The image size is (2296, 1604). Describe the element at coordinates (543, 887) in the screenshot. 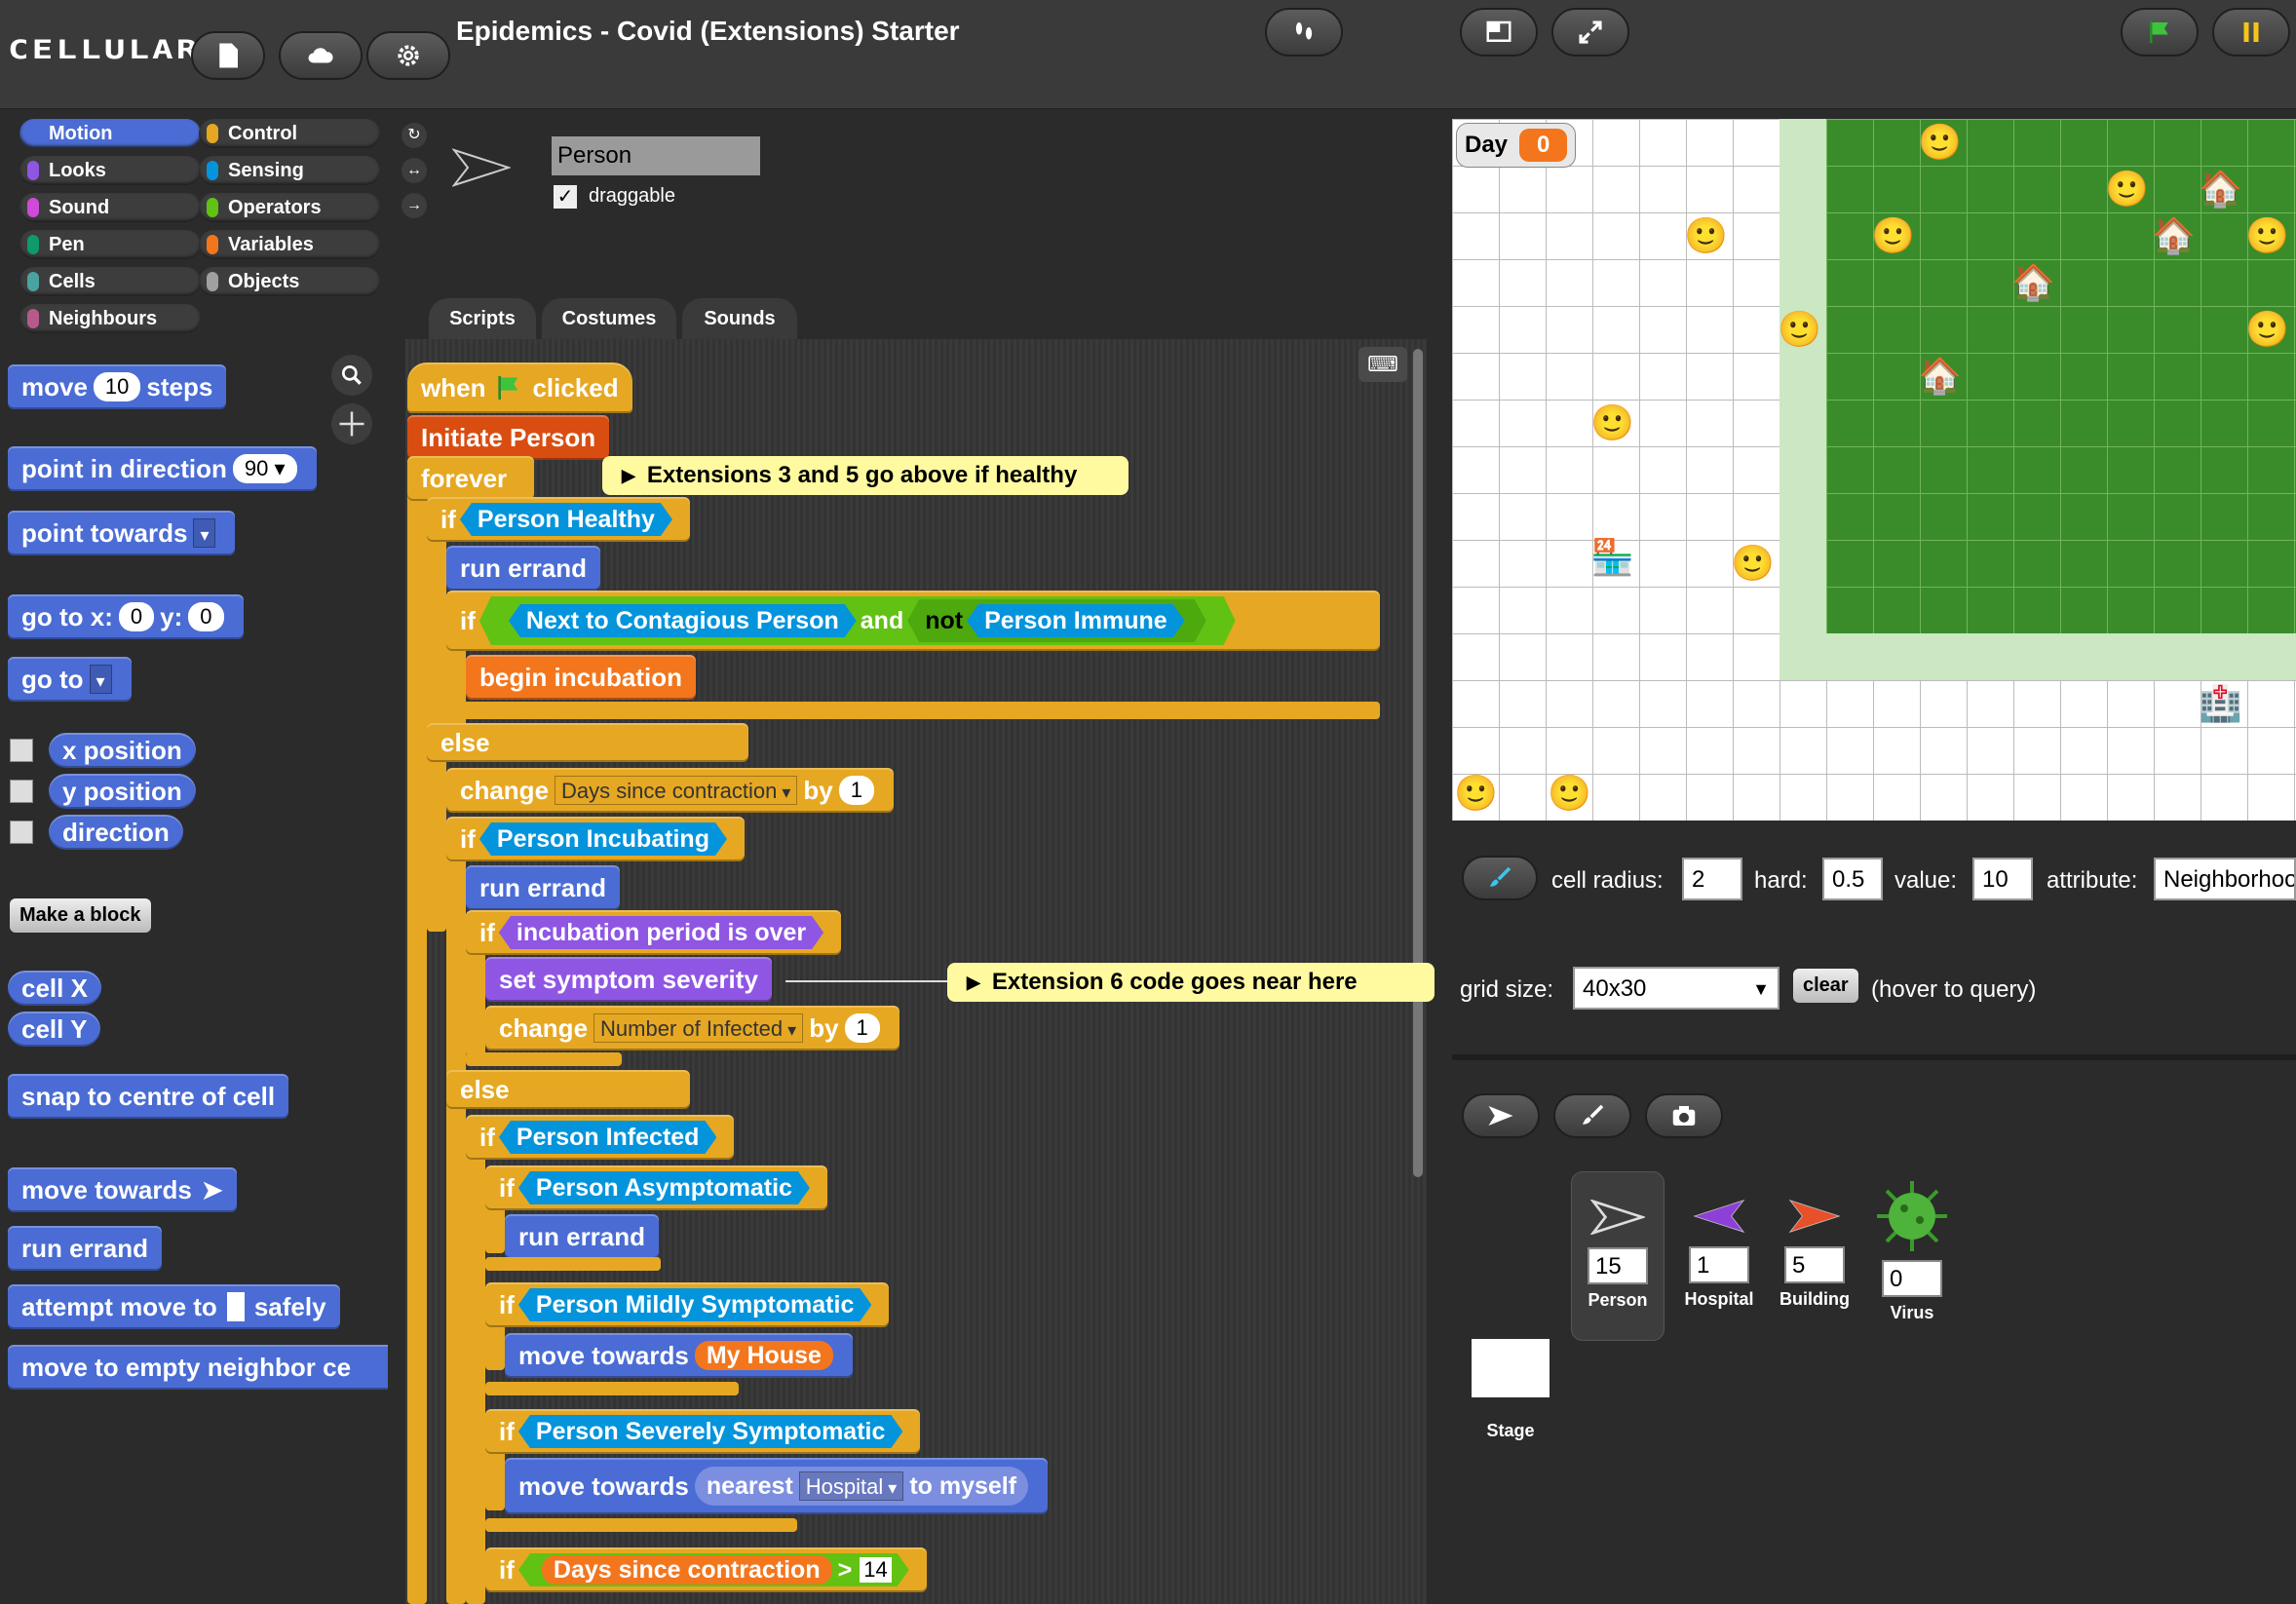

I see `run-errand-block-2: run errand` at that location.